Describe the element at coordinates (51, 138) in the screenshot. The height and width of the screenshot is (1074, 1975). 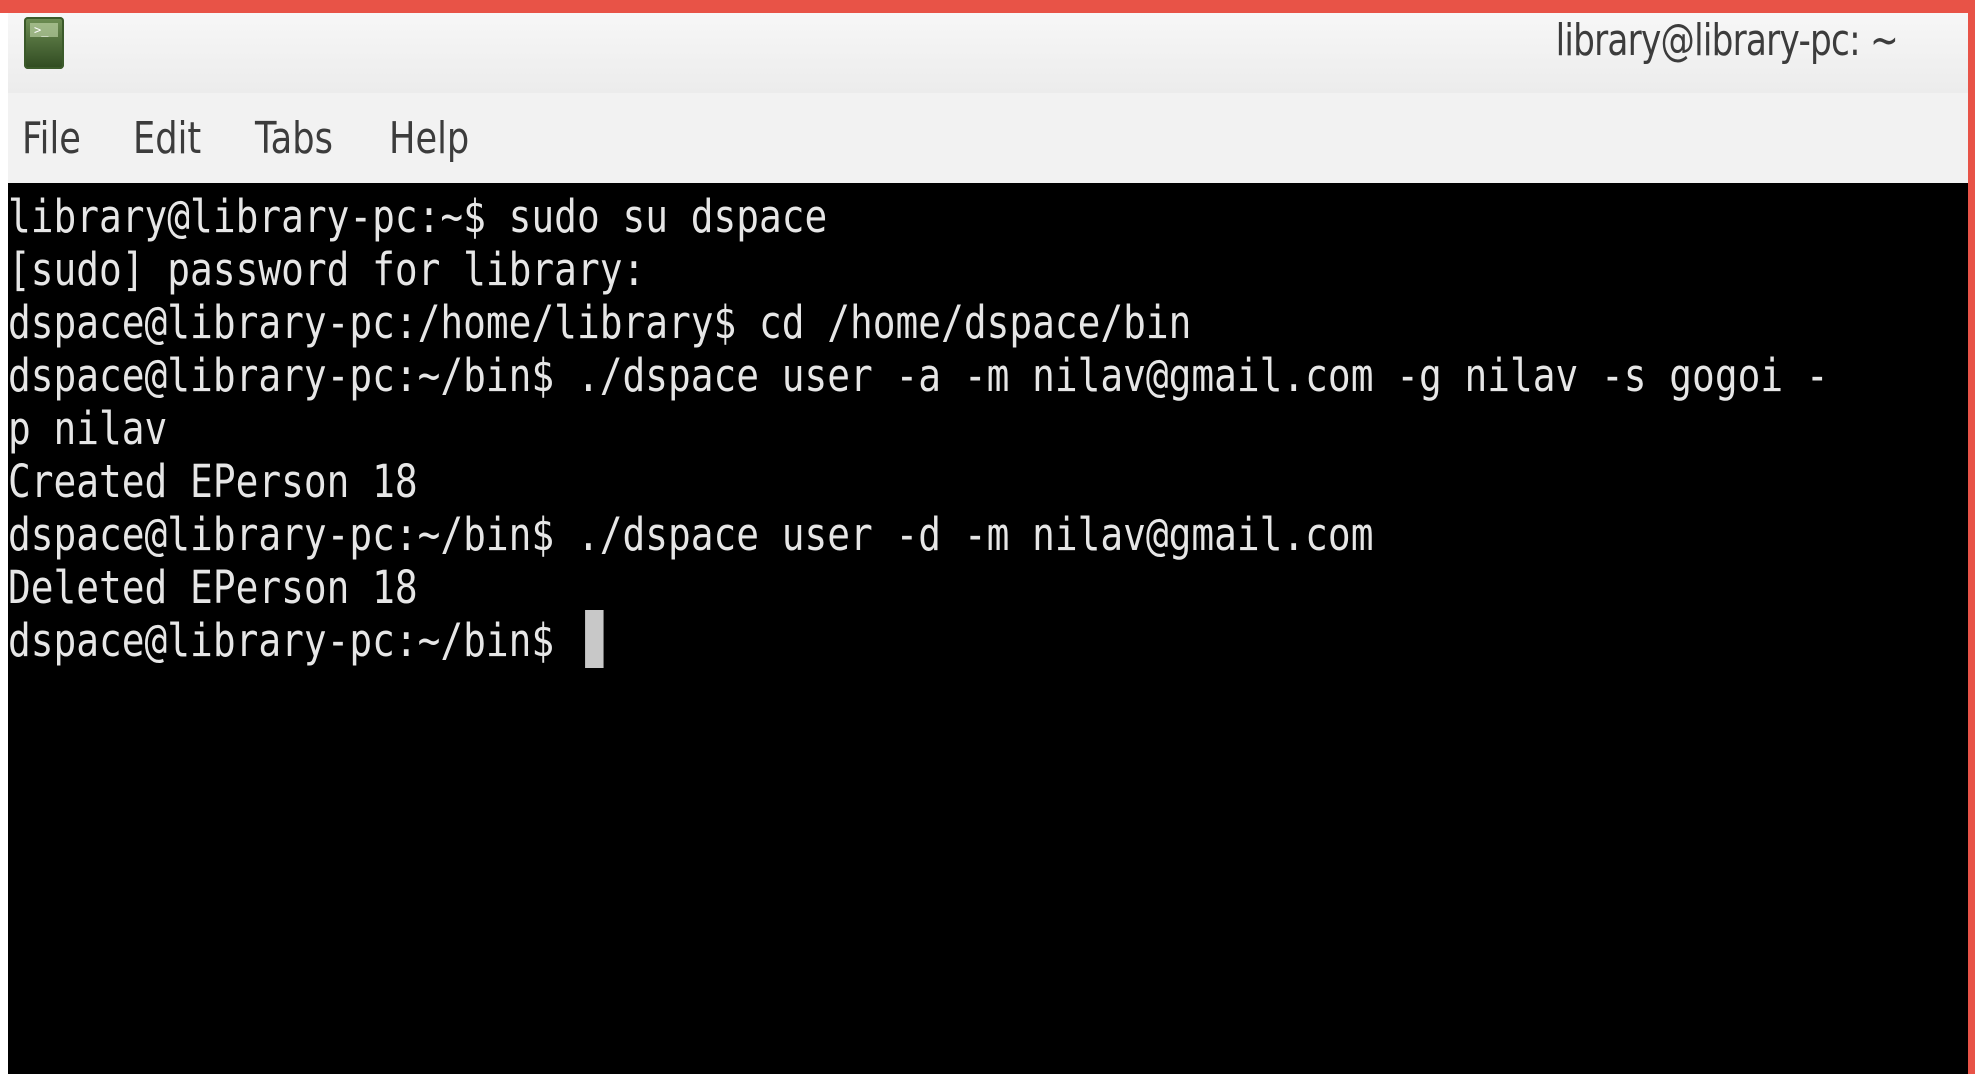
I see `menu-file: File` at that location.